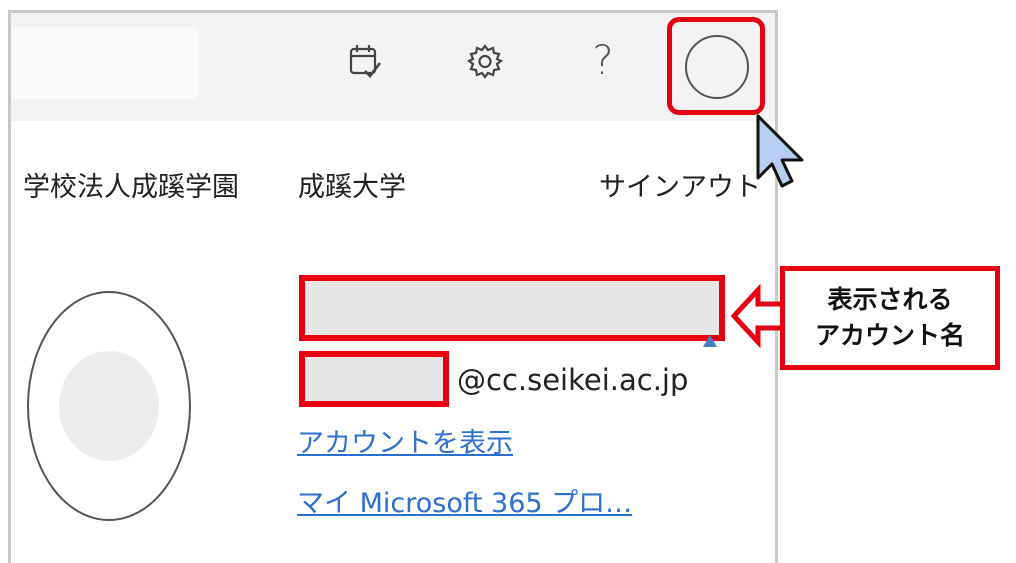  I want to click on annotation-callout: 表示される アカウント名, so click(890, 318).